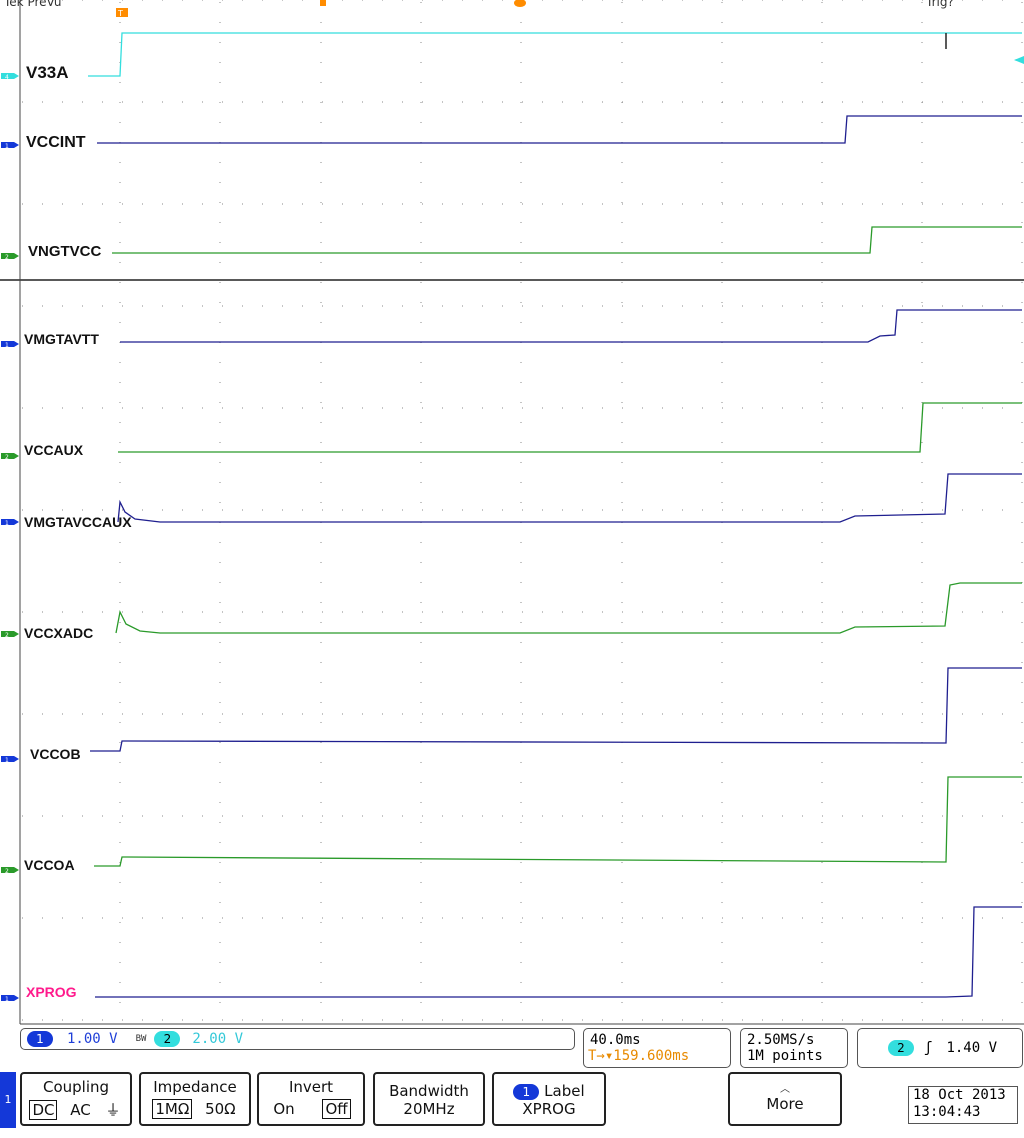 The height and width of the screenshot is (1138, 1024). I want to click on channel-label-vccoa: VCCOA, so click(49, 865).